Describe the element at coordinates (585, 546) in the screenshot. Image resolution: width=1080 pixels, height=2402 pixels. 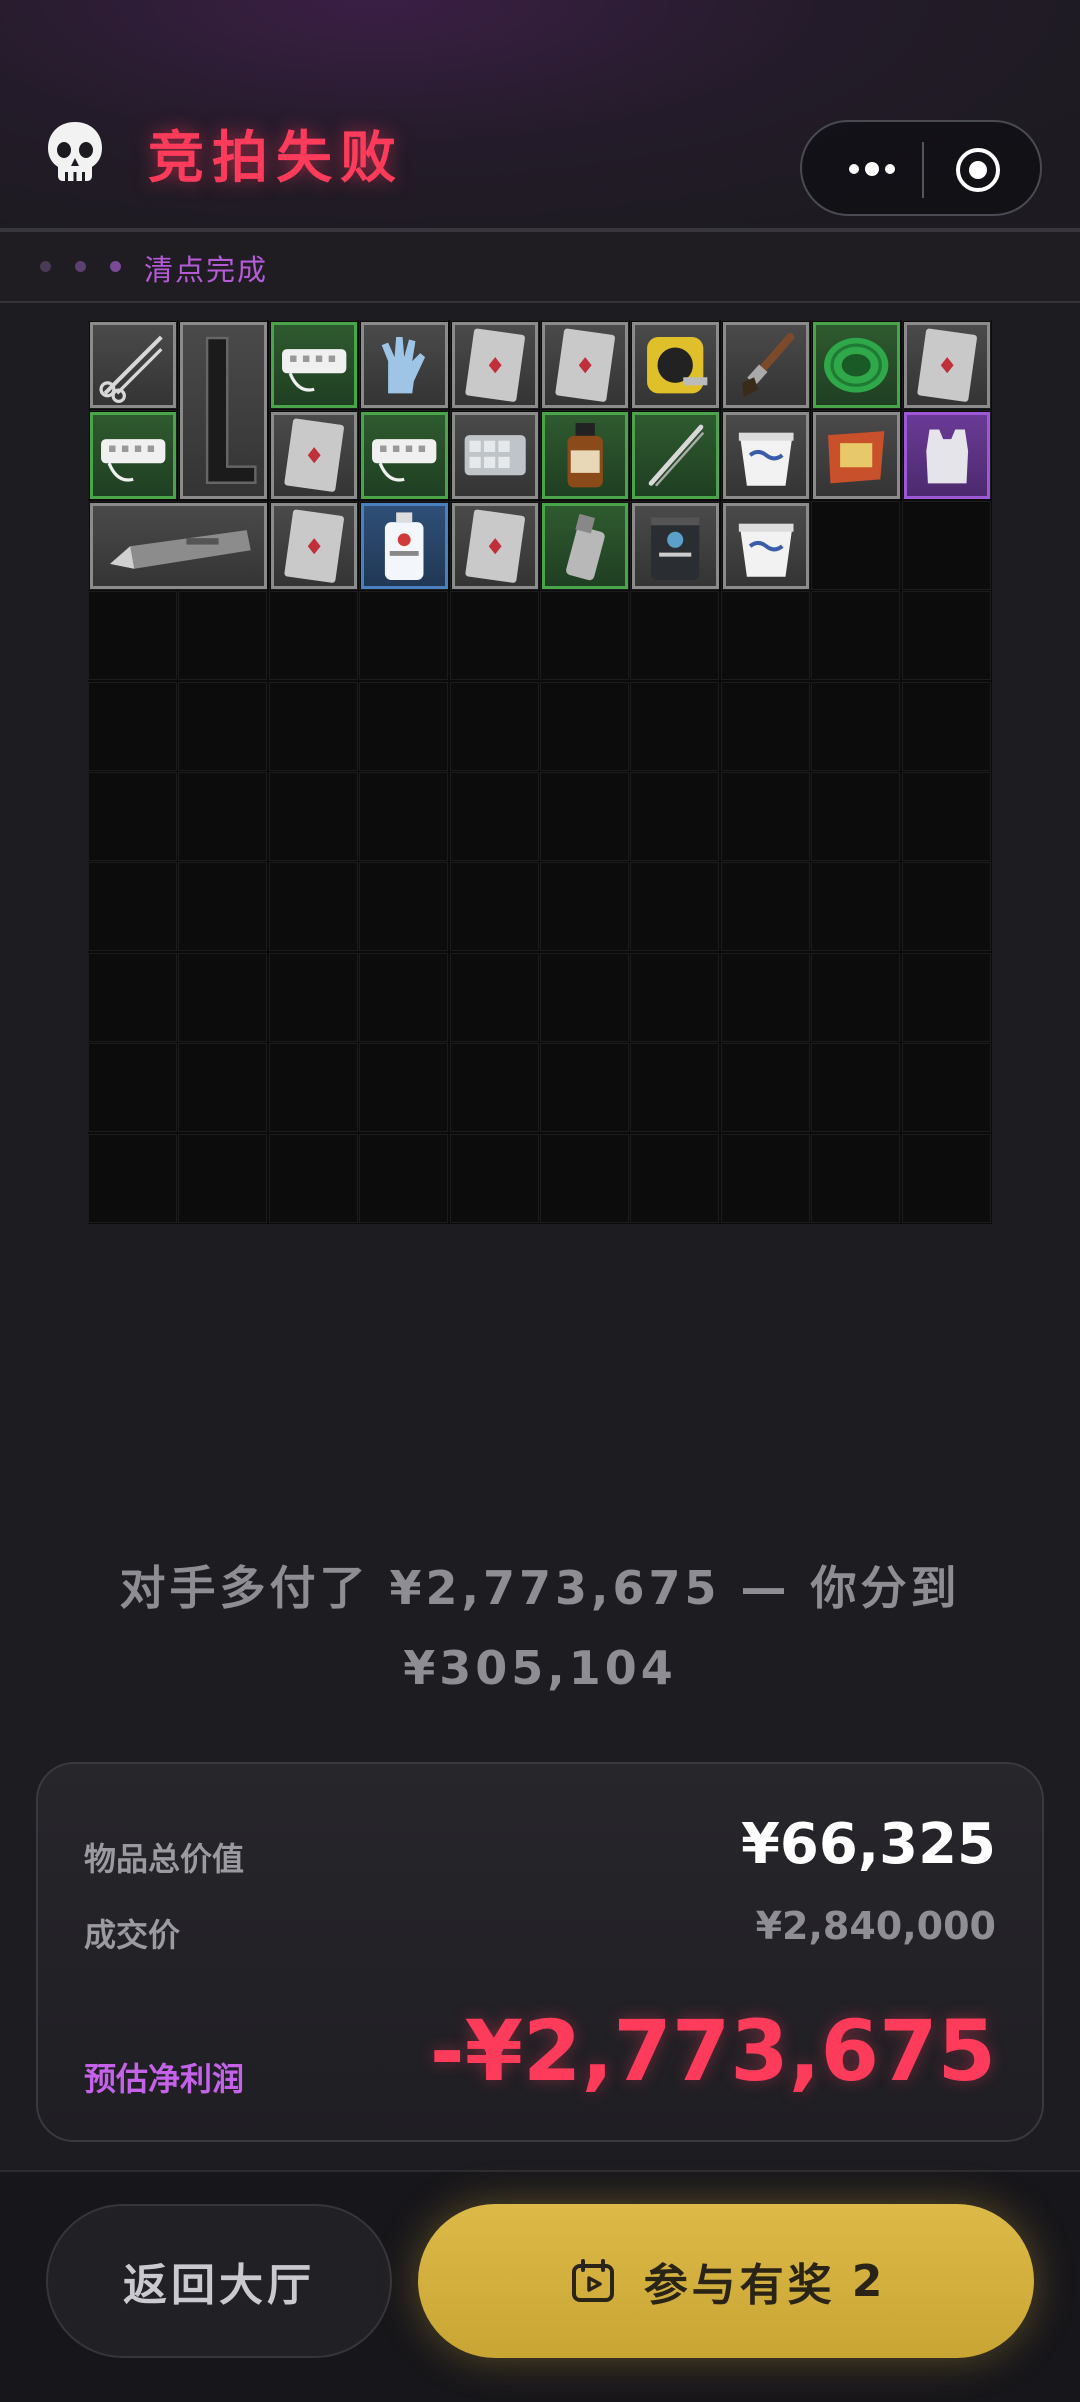
I see `lighter-item` at that location.